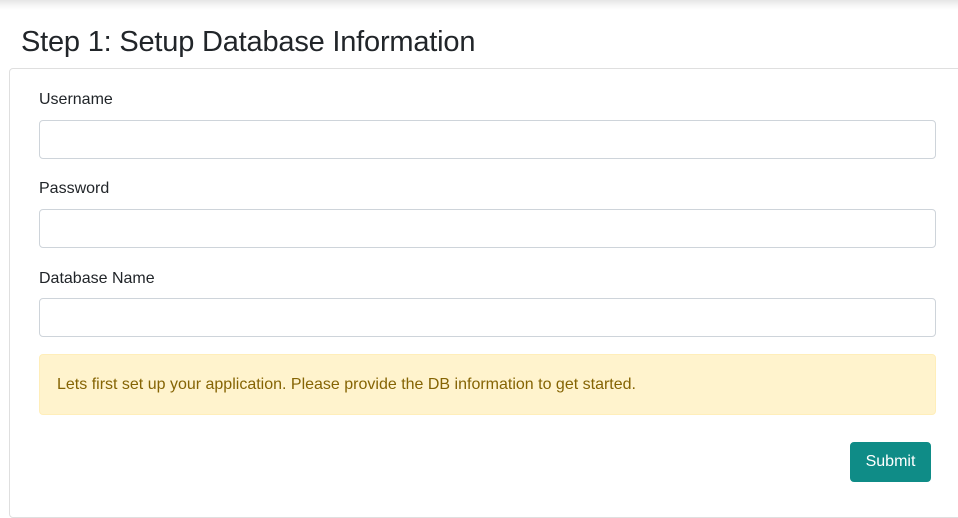 This screenshot has width=958, height=518. What do you see at coordinates (76, 99) in the screenshot?
I see `username-label: Username` at bounding box center [76, 99].